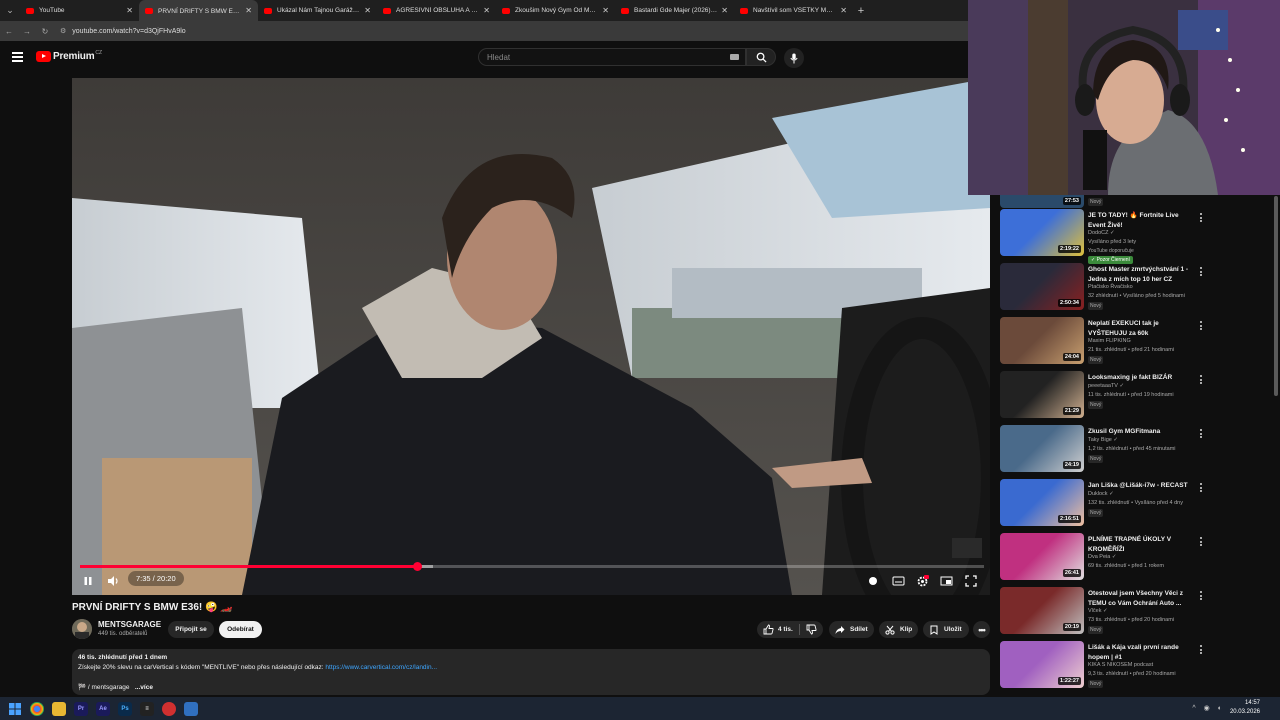 The image size is (1280, 720). Describe the element at coordinates (69, 56) in the screenshot. I see `youtube-logo: Premium CZ` at that location.